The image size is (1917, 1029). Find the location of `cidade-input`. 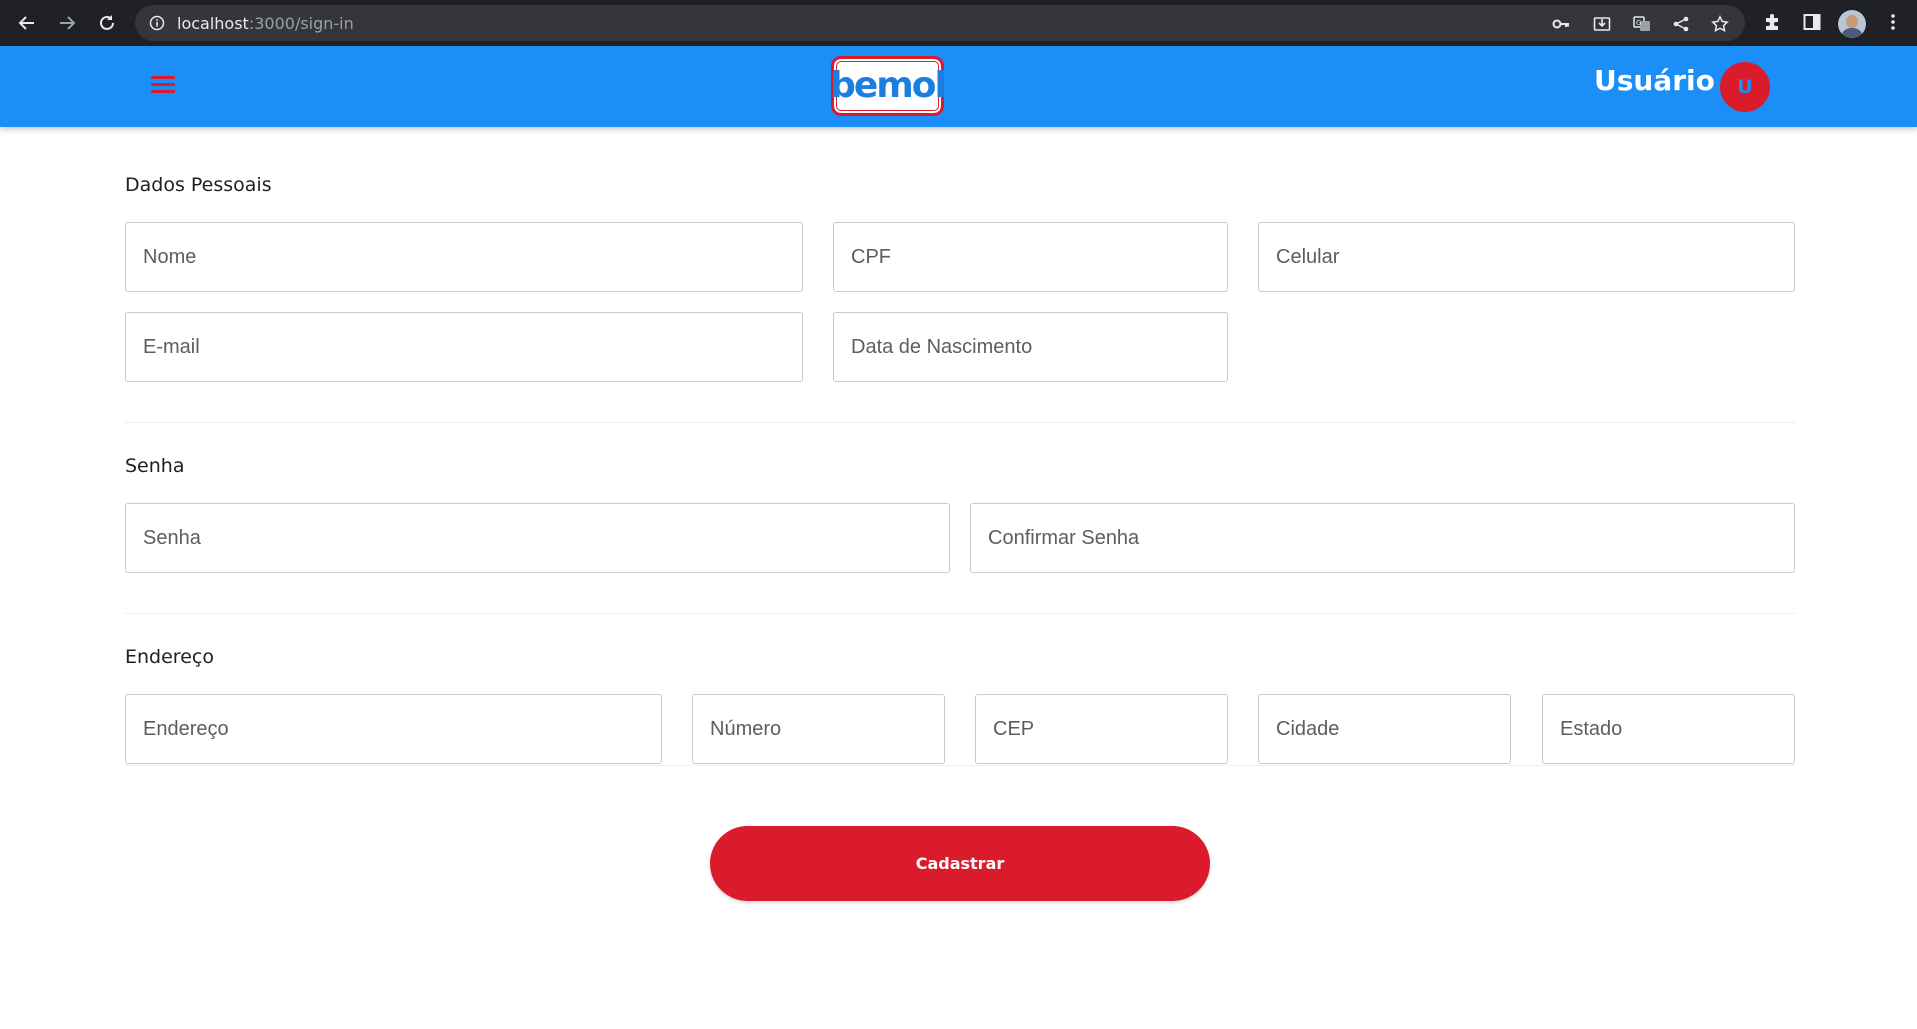

cidade-input is located at coordinates (1384, 729).